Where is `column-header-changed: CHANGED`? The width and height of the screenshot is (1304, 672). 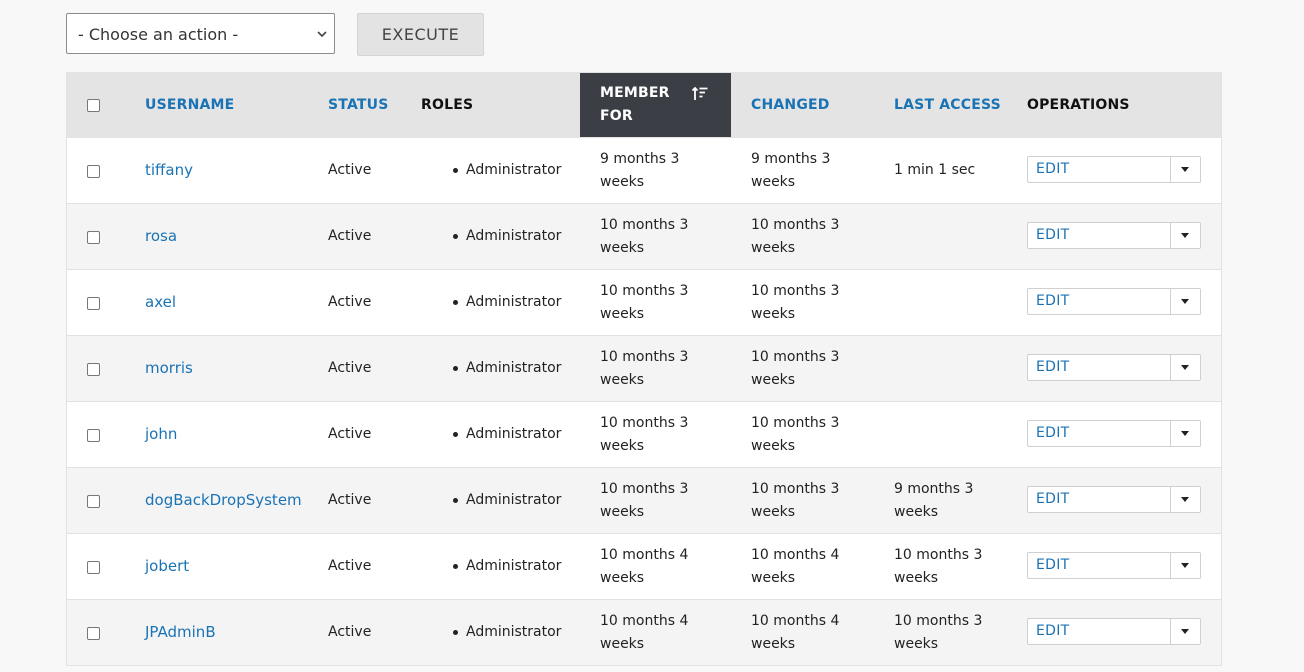
column-header-changed: CHANGED is located at coordinates (790, 105).